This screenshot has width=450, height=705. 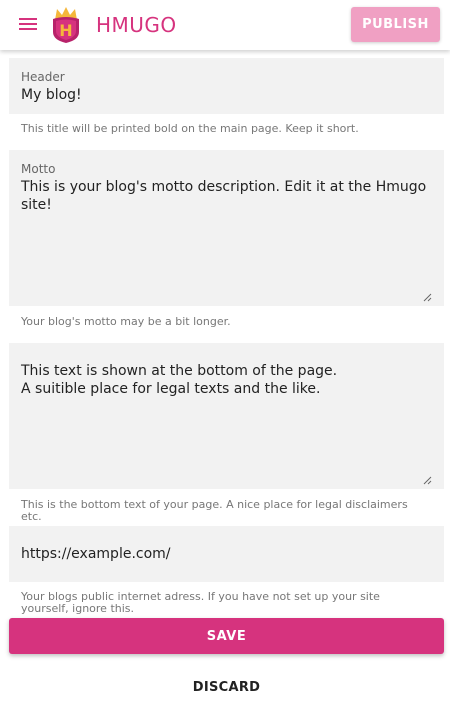 I want to click on motto-helper-text: Your blog's motto may be a bit longer., so click(x=126, y=321).